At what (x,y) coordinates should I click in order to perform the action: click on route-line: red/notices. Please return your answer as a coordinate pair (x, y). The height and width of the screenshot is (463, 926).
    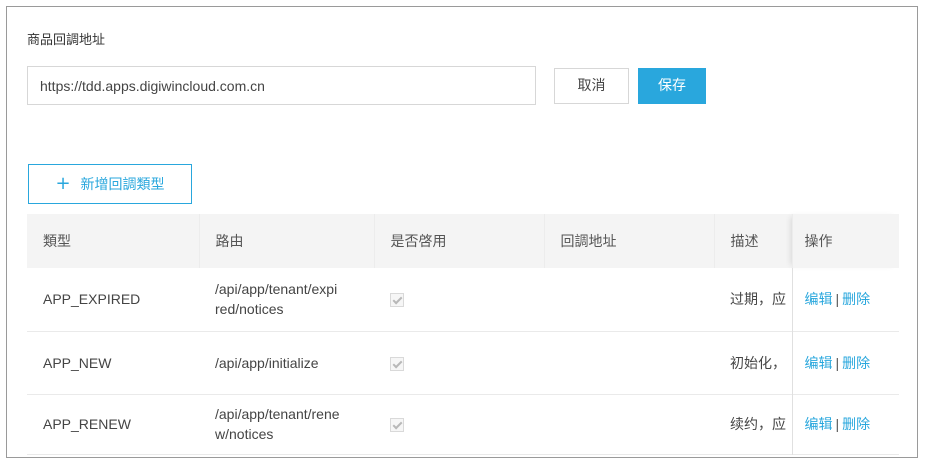
    Looking at the image, I should click on (249, 309).